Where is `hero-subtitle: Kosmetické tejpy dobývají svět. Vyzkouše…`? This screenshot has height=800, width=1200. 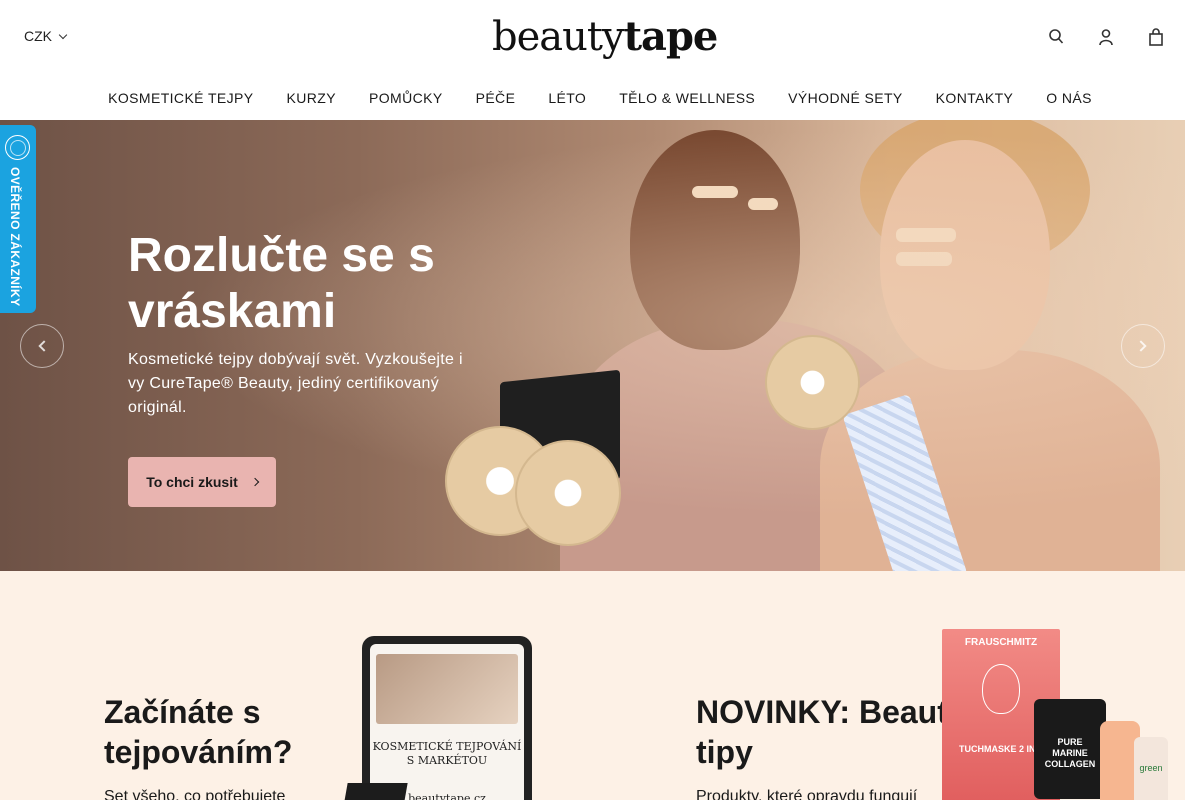
hero-subtitle: Kosmetické tejpy dobývají svět. Vyzkouše… is located at coordinates (295, 383).